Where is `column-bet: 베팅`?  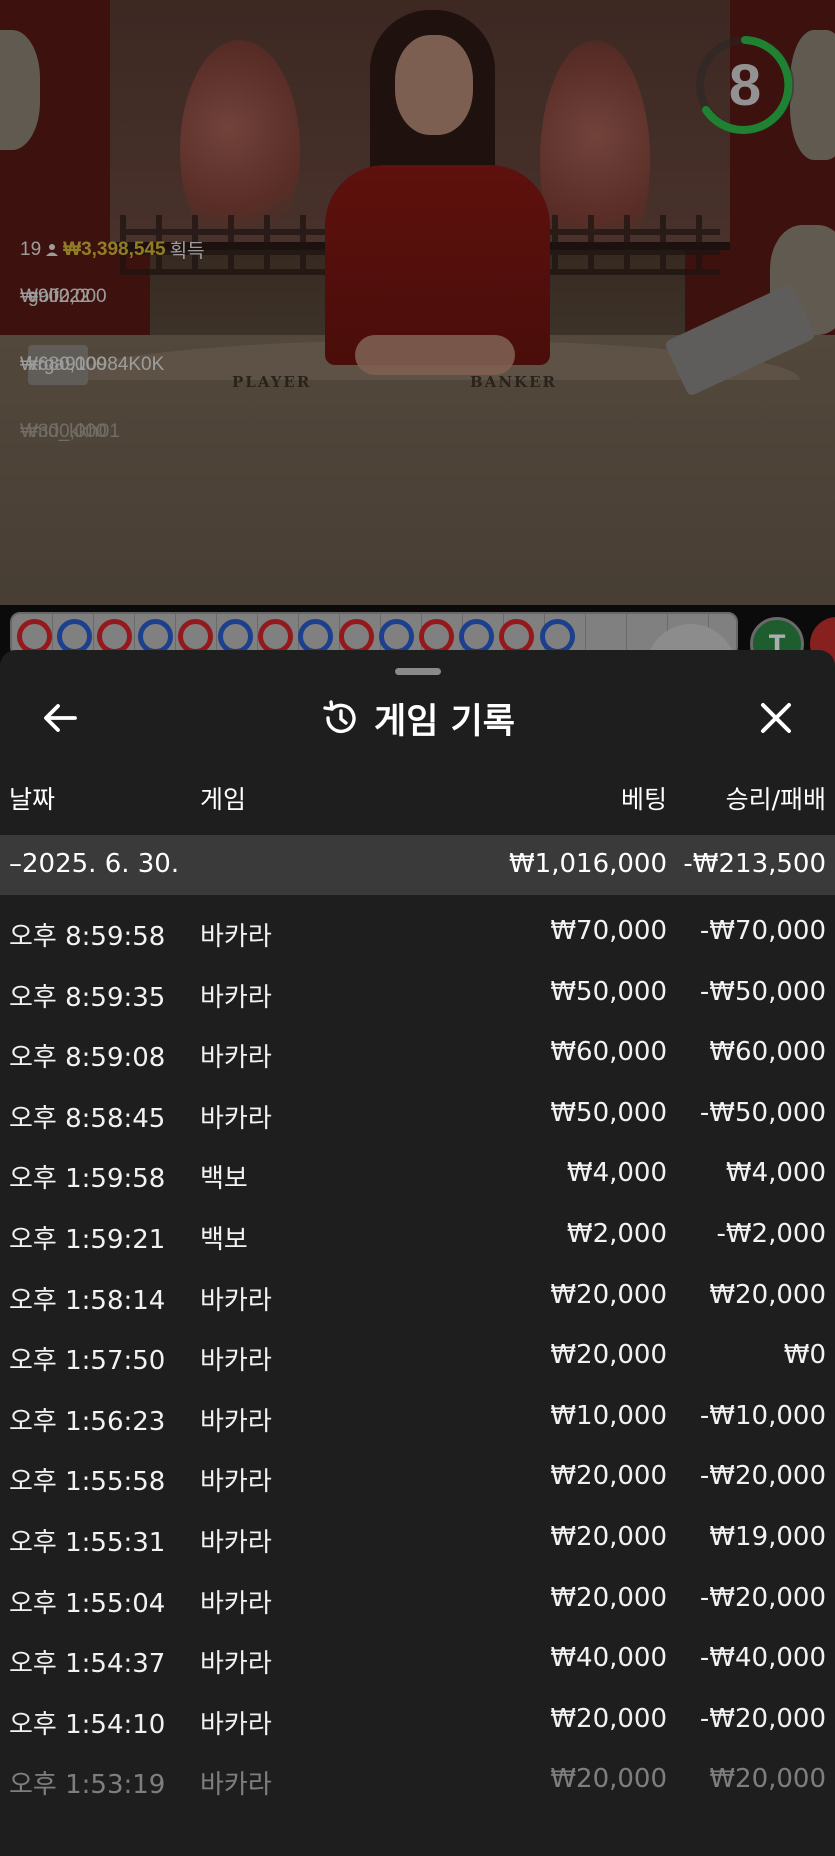 column-bet: 베팅 is located at coordinates (643, 799).